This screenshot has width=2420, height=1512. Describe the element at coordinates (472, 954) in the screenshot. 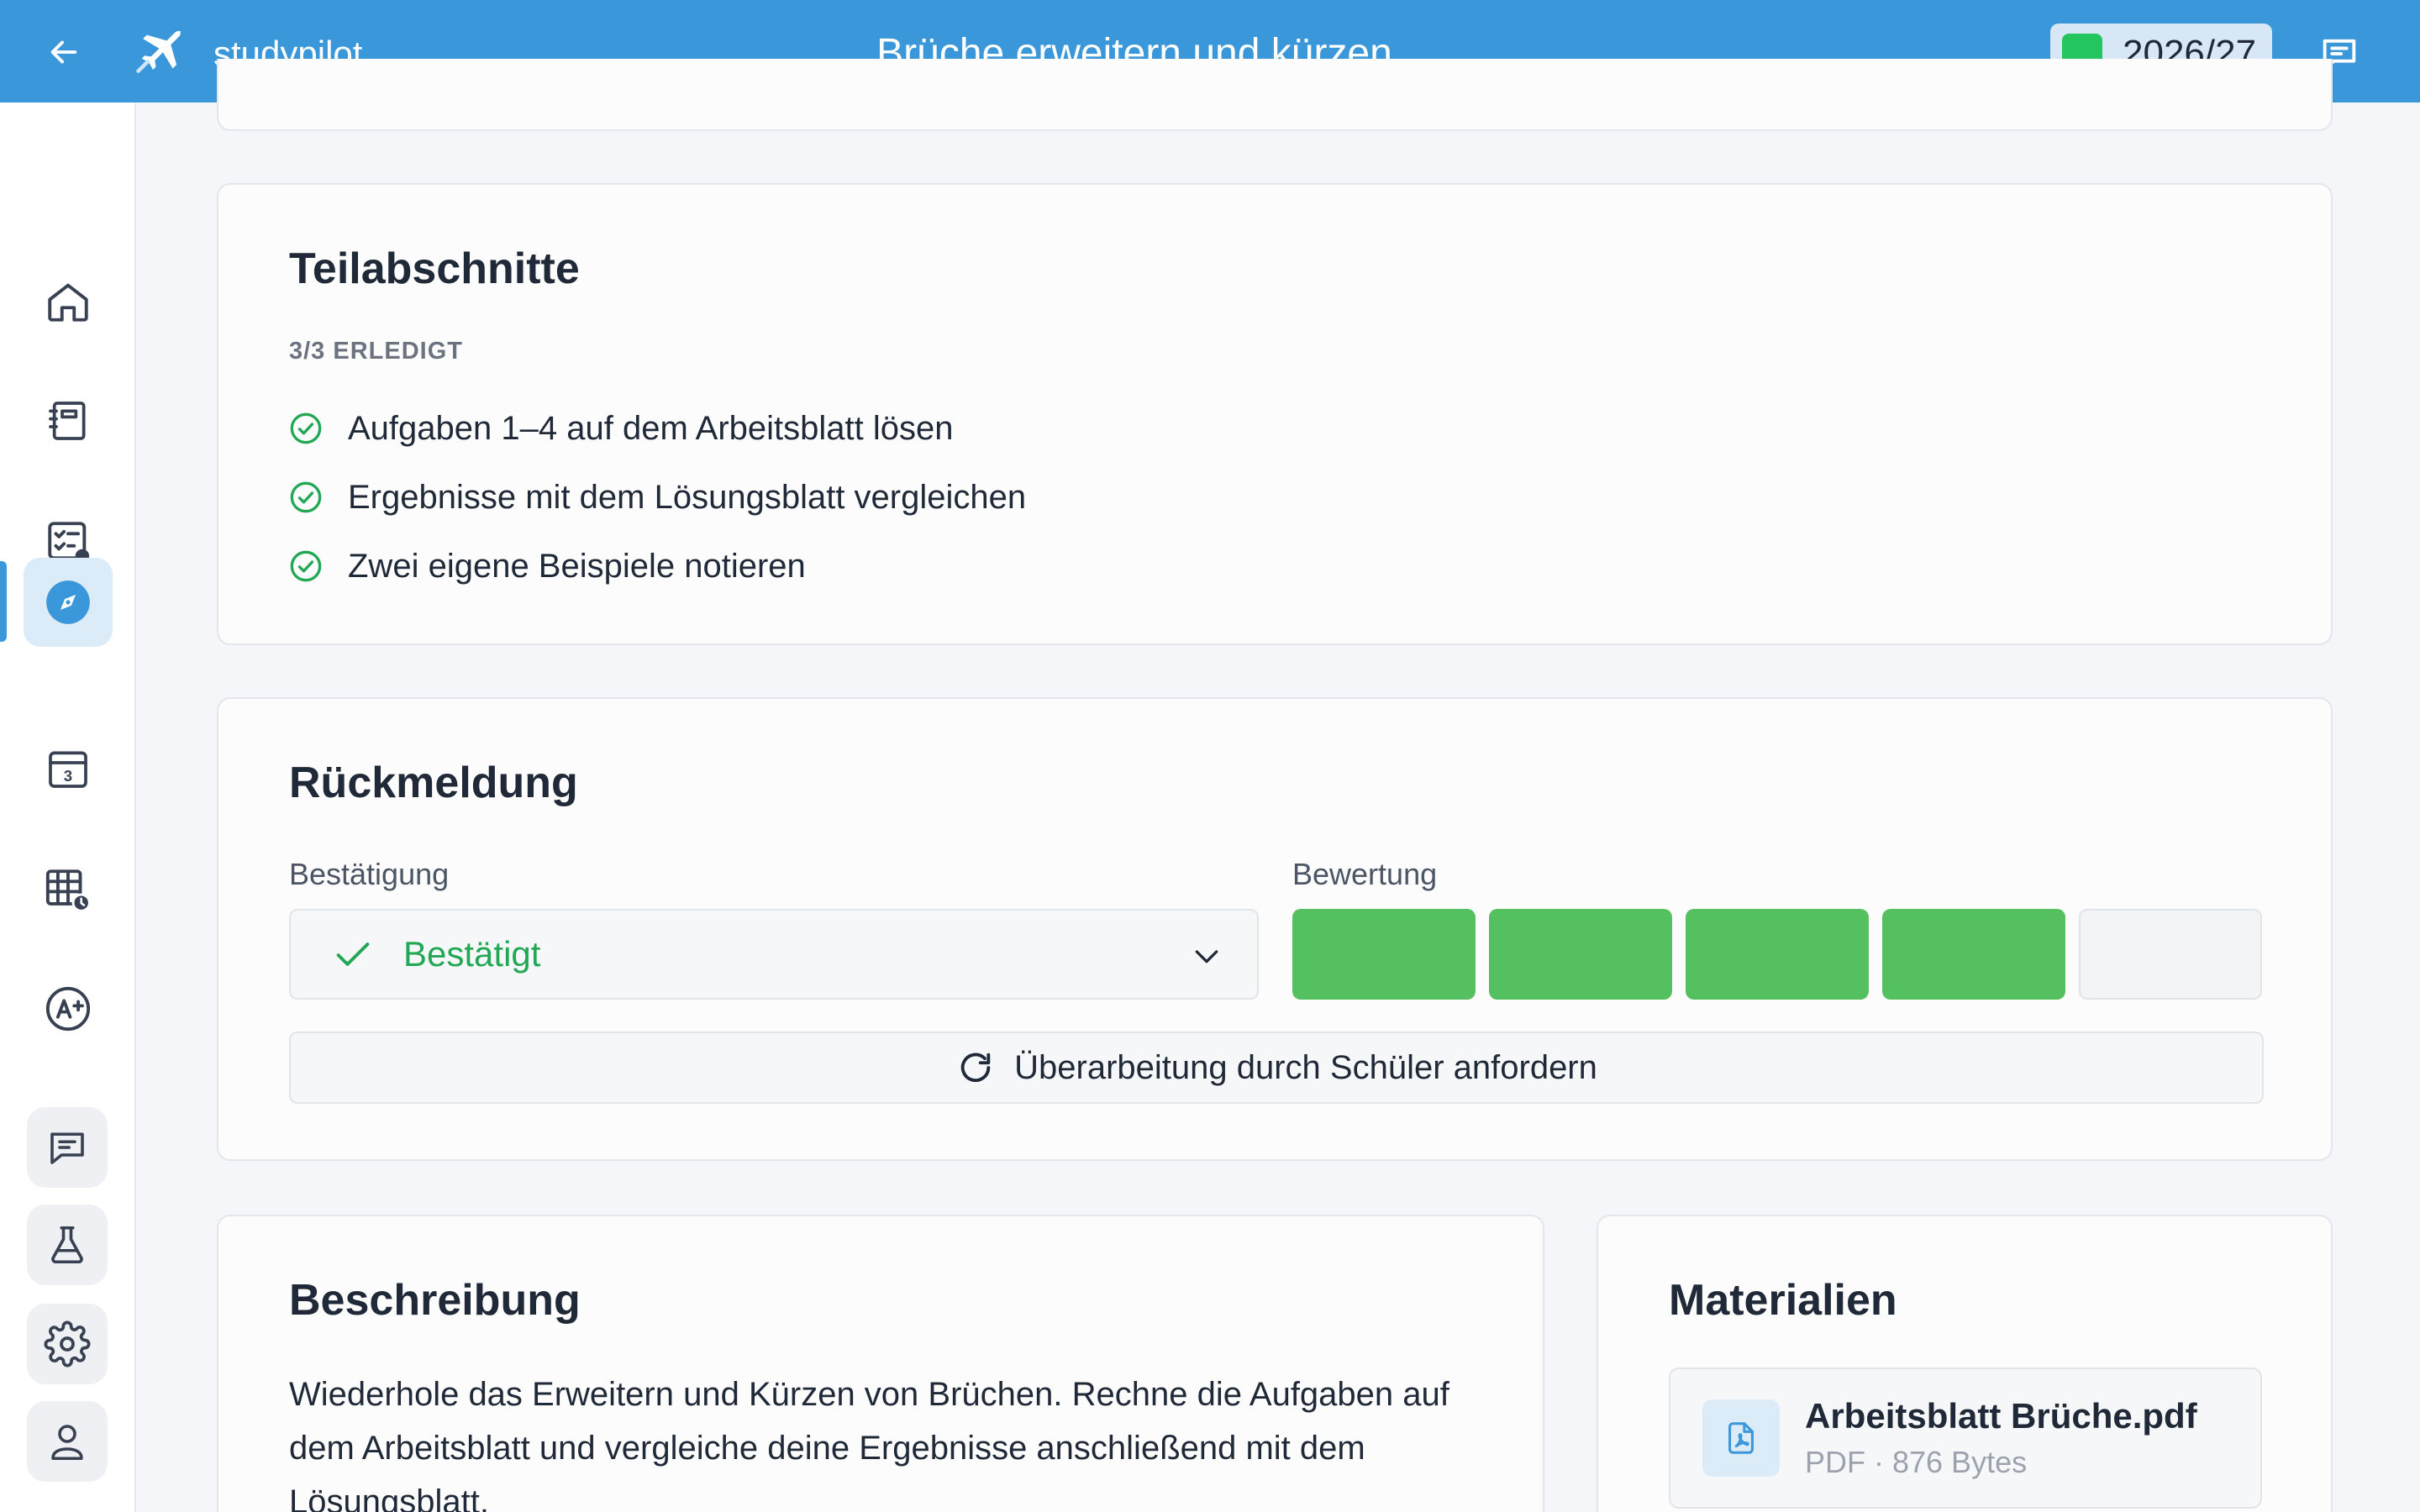

I see `confirmation-value: Bestätigt` at that location.